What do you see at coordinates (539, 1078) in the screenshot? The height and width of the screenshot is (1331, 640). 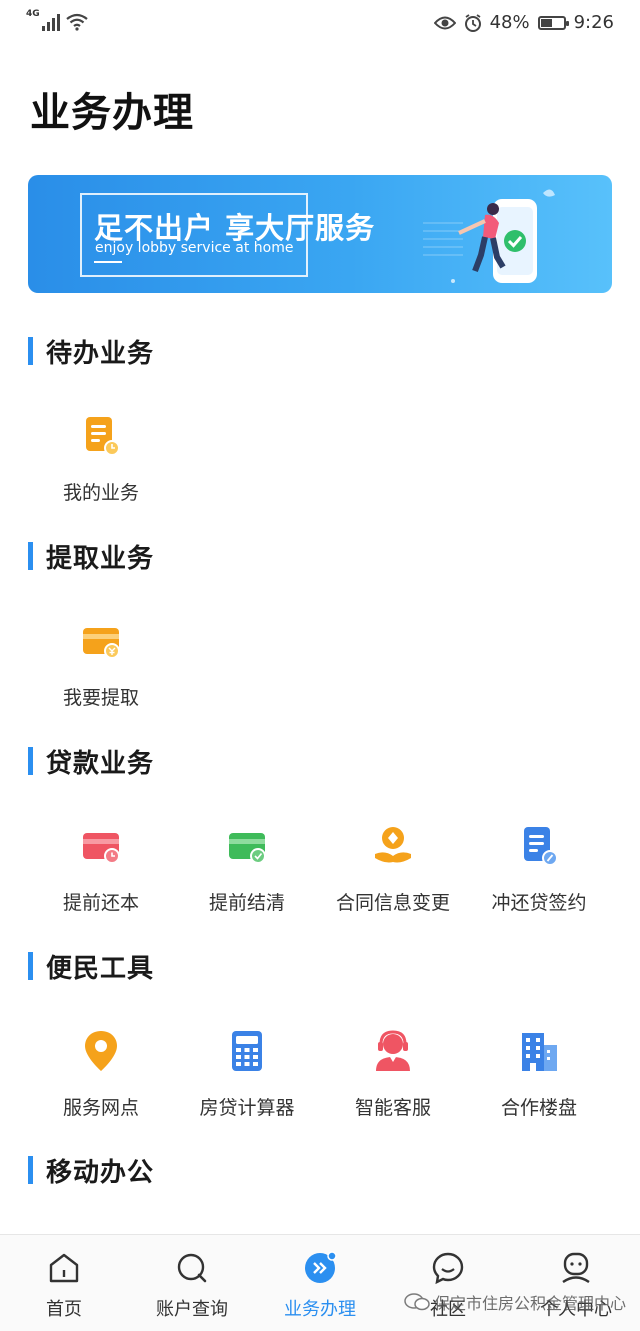 I see `grid-item-partner-buildings: 合作楼盘` at bounding box center [539, 1078].